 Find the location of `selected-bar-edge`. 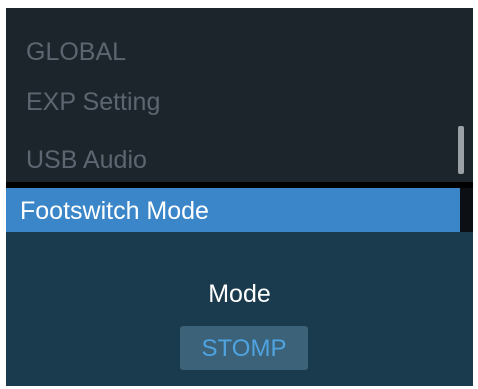

selected-bar-edge is located at coordinates (466, 210).